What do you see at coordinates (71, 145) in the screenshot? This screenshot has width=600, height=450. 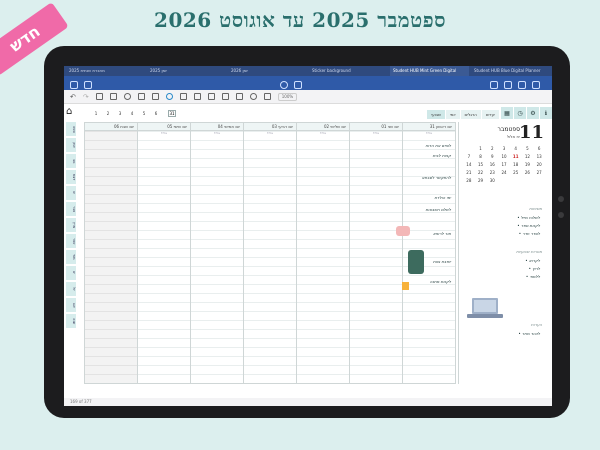 I see `month-tab: אוק` at bounding box center [71, 145].